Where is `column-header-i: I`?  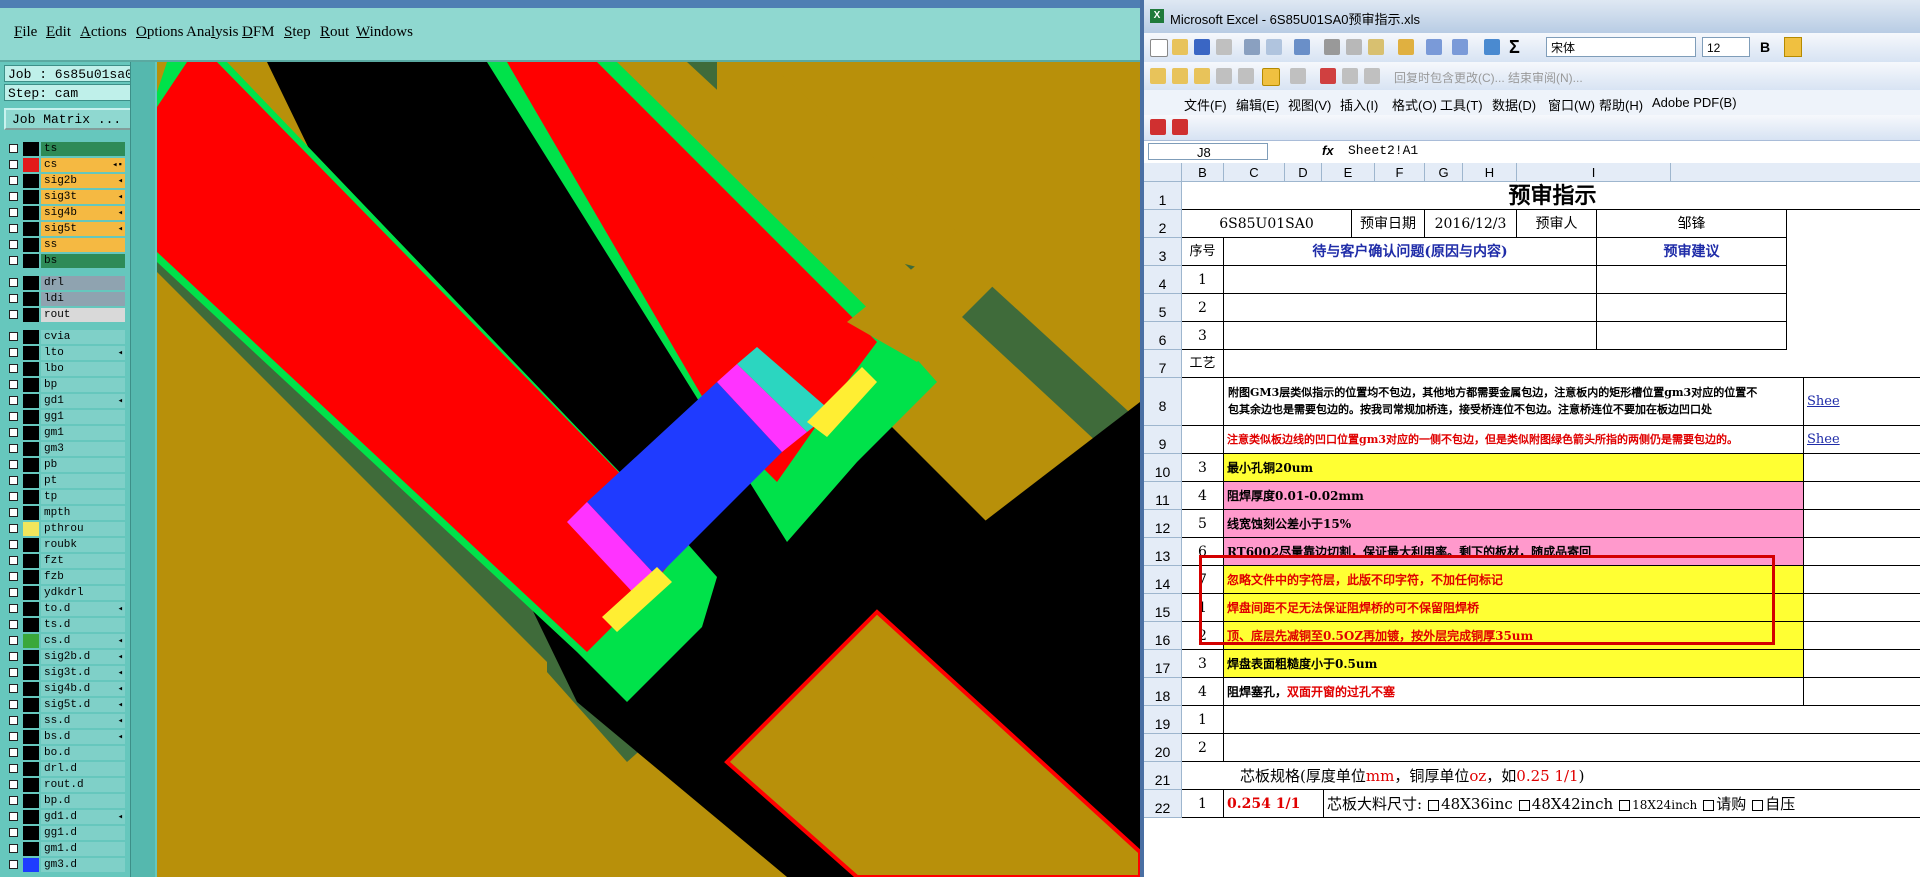 column-header-i: I is located at coordinates (1594, 172).